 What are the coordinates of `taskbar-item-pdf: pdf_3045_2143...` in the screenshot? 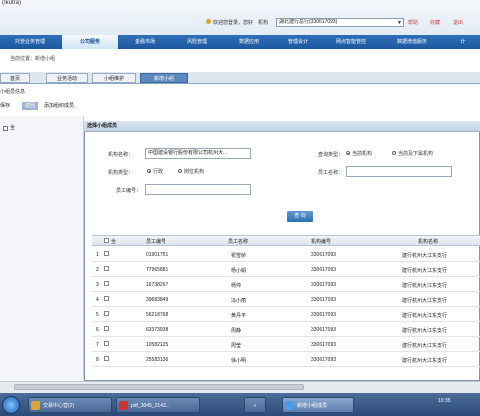 It's located at (158, 405).